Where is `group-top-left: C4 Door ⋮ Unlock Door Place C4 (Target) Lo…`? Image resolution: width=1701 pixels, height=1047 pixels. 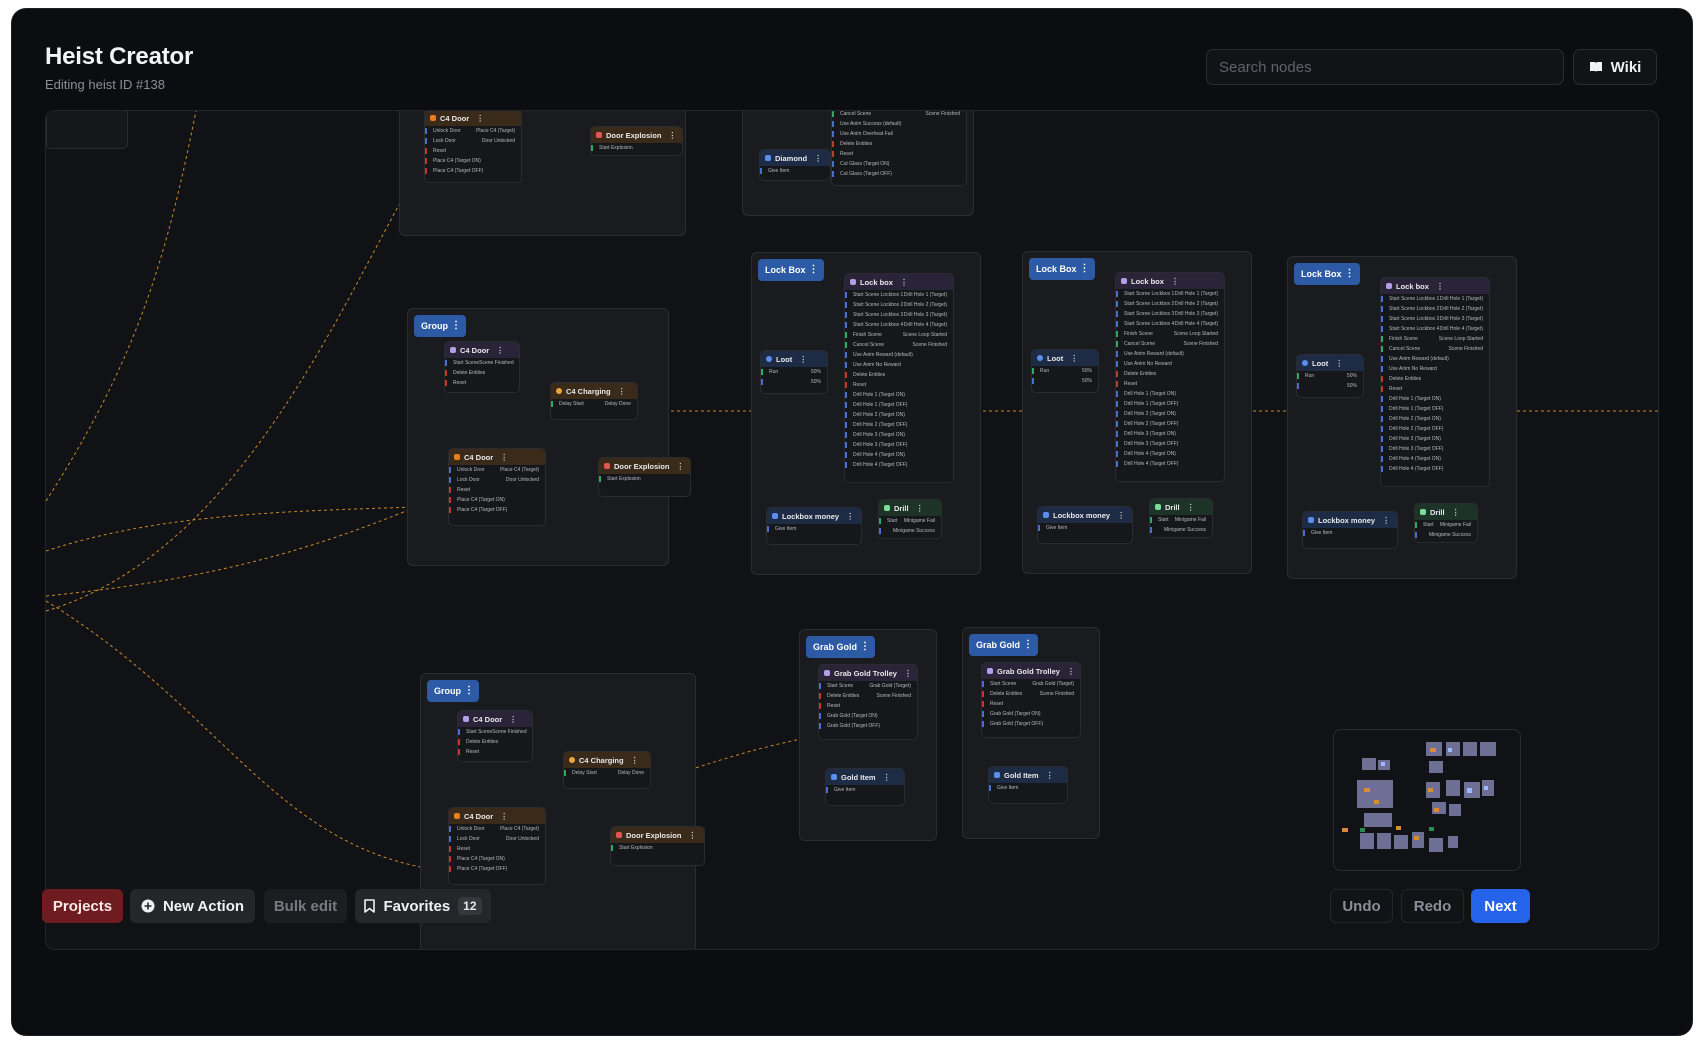
group-top-left: C4 Door ⋮ Unlock Door Place C4 (Target) Lo… is located at coordinates (542, 173).